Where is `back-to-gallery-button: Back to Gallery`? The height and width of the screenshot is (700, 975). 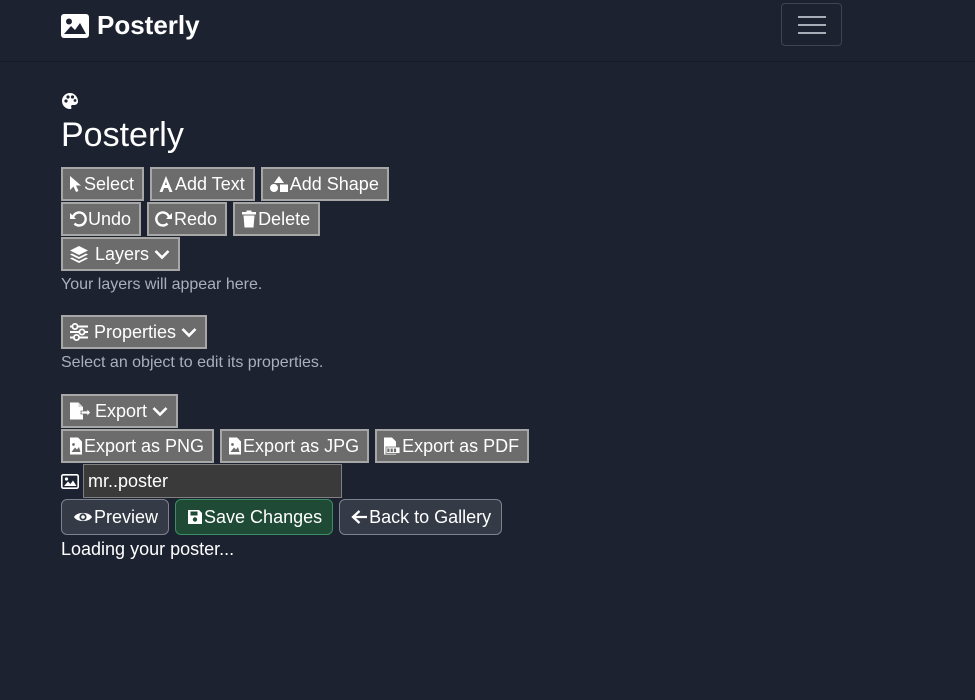 back-to-gallery-button: Back to Gallery is located at coordinates (421, 517).